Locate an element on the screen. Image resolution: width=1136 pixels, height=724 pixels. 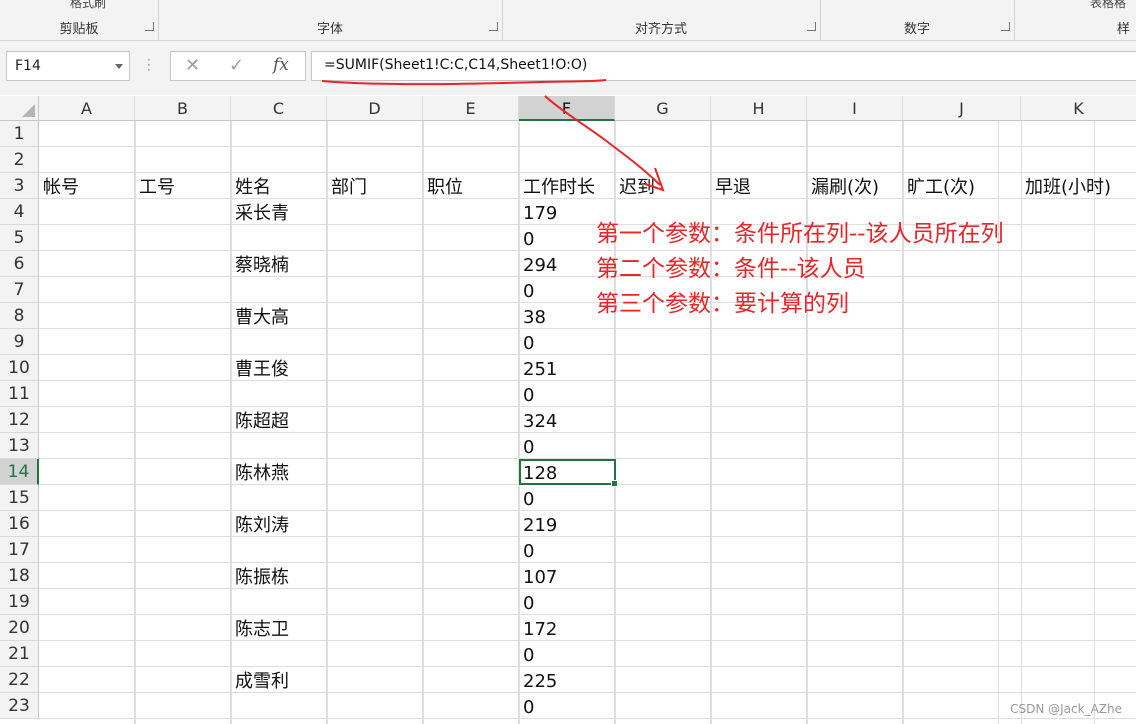
watermark: CSDN @Jack_AZhe is located at coordinates (1066, 709).